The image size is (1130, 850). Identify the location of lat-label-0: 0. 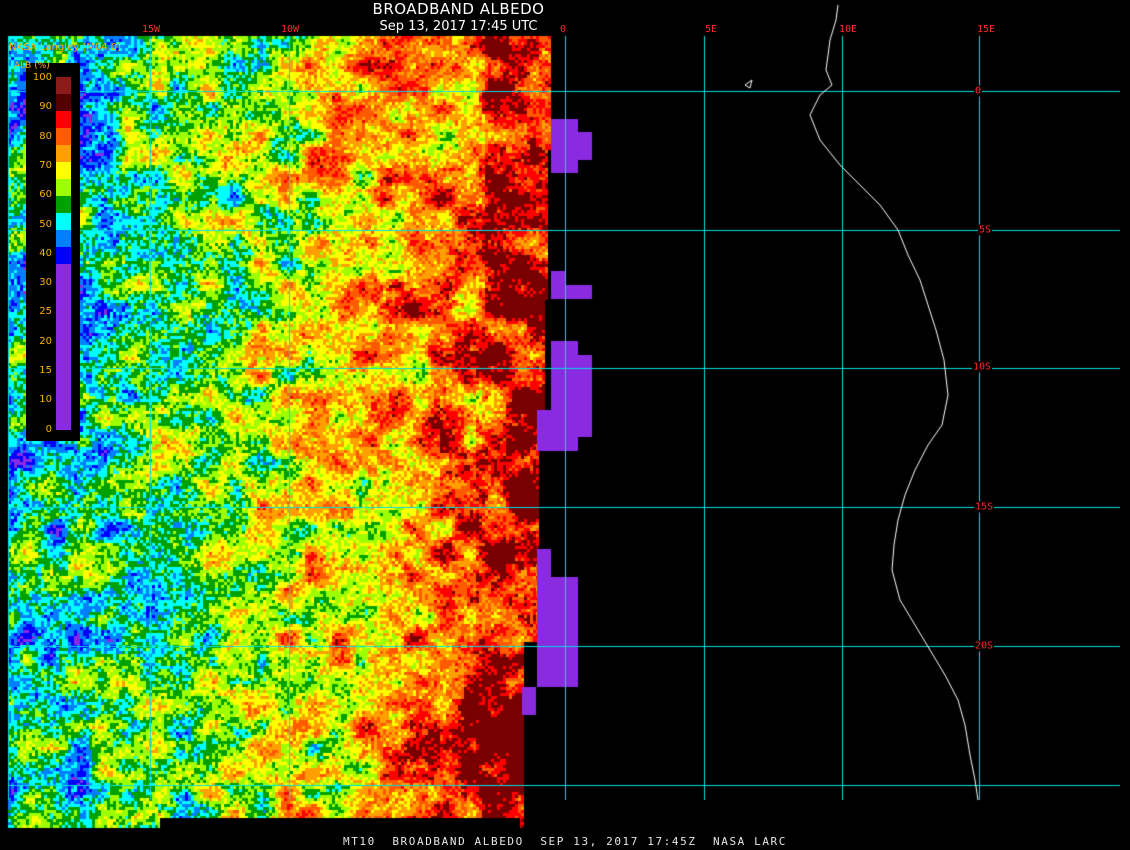
(978, 91).